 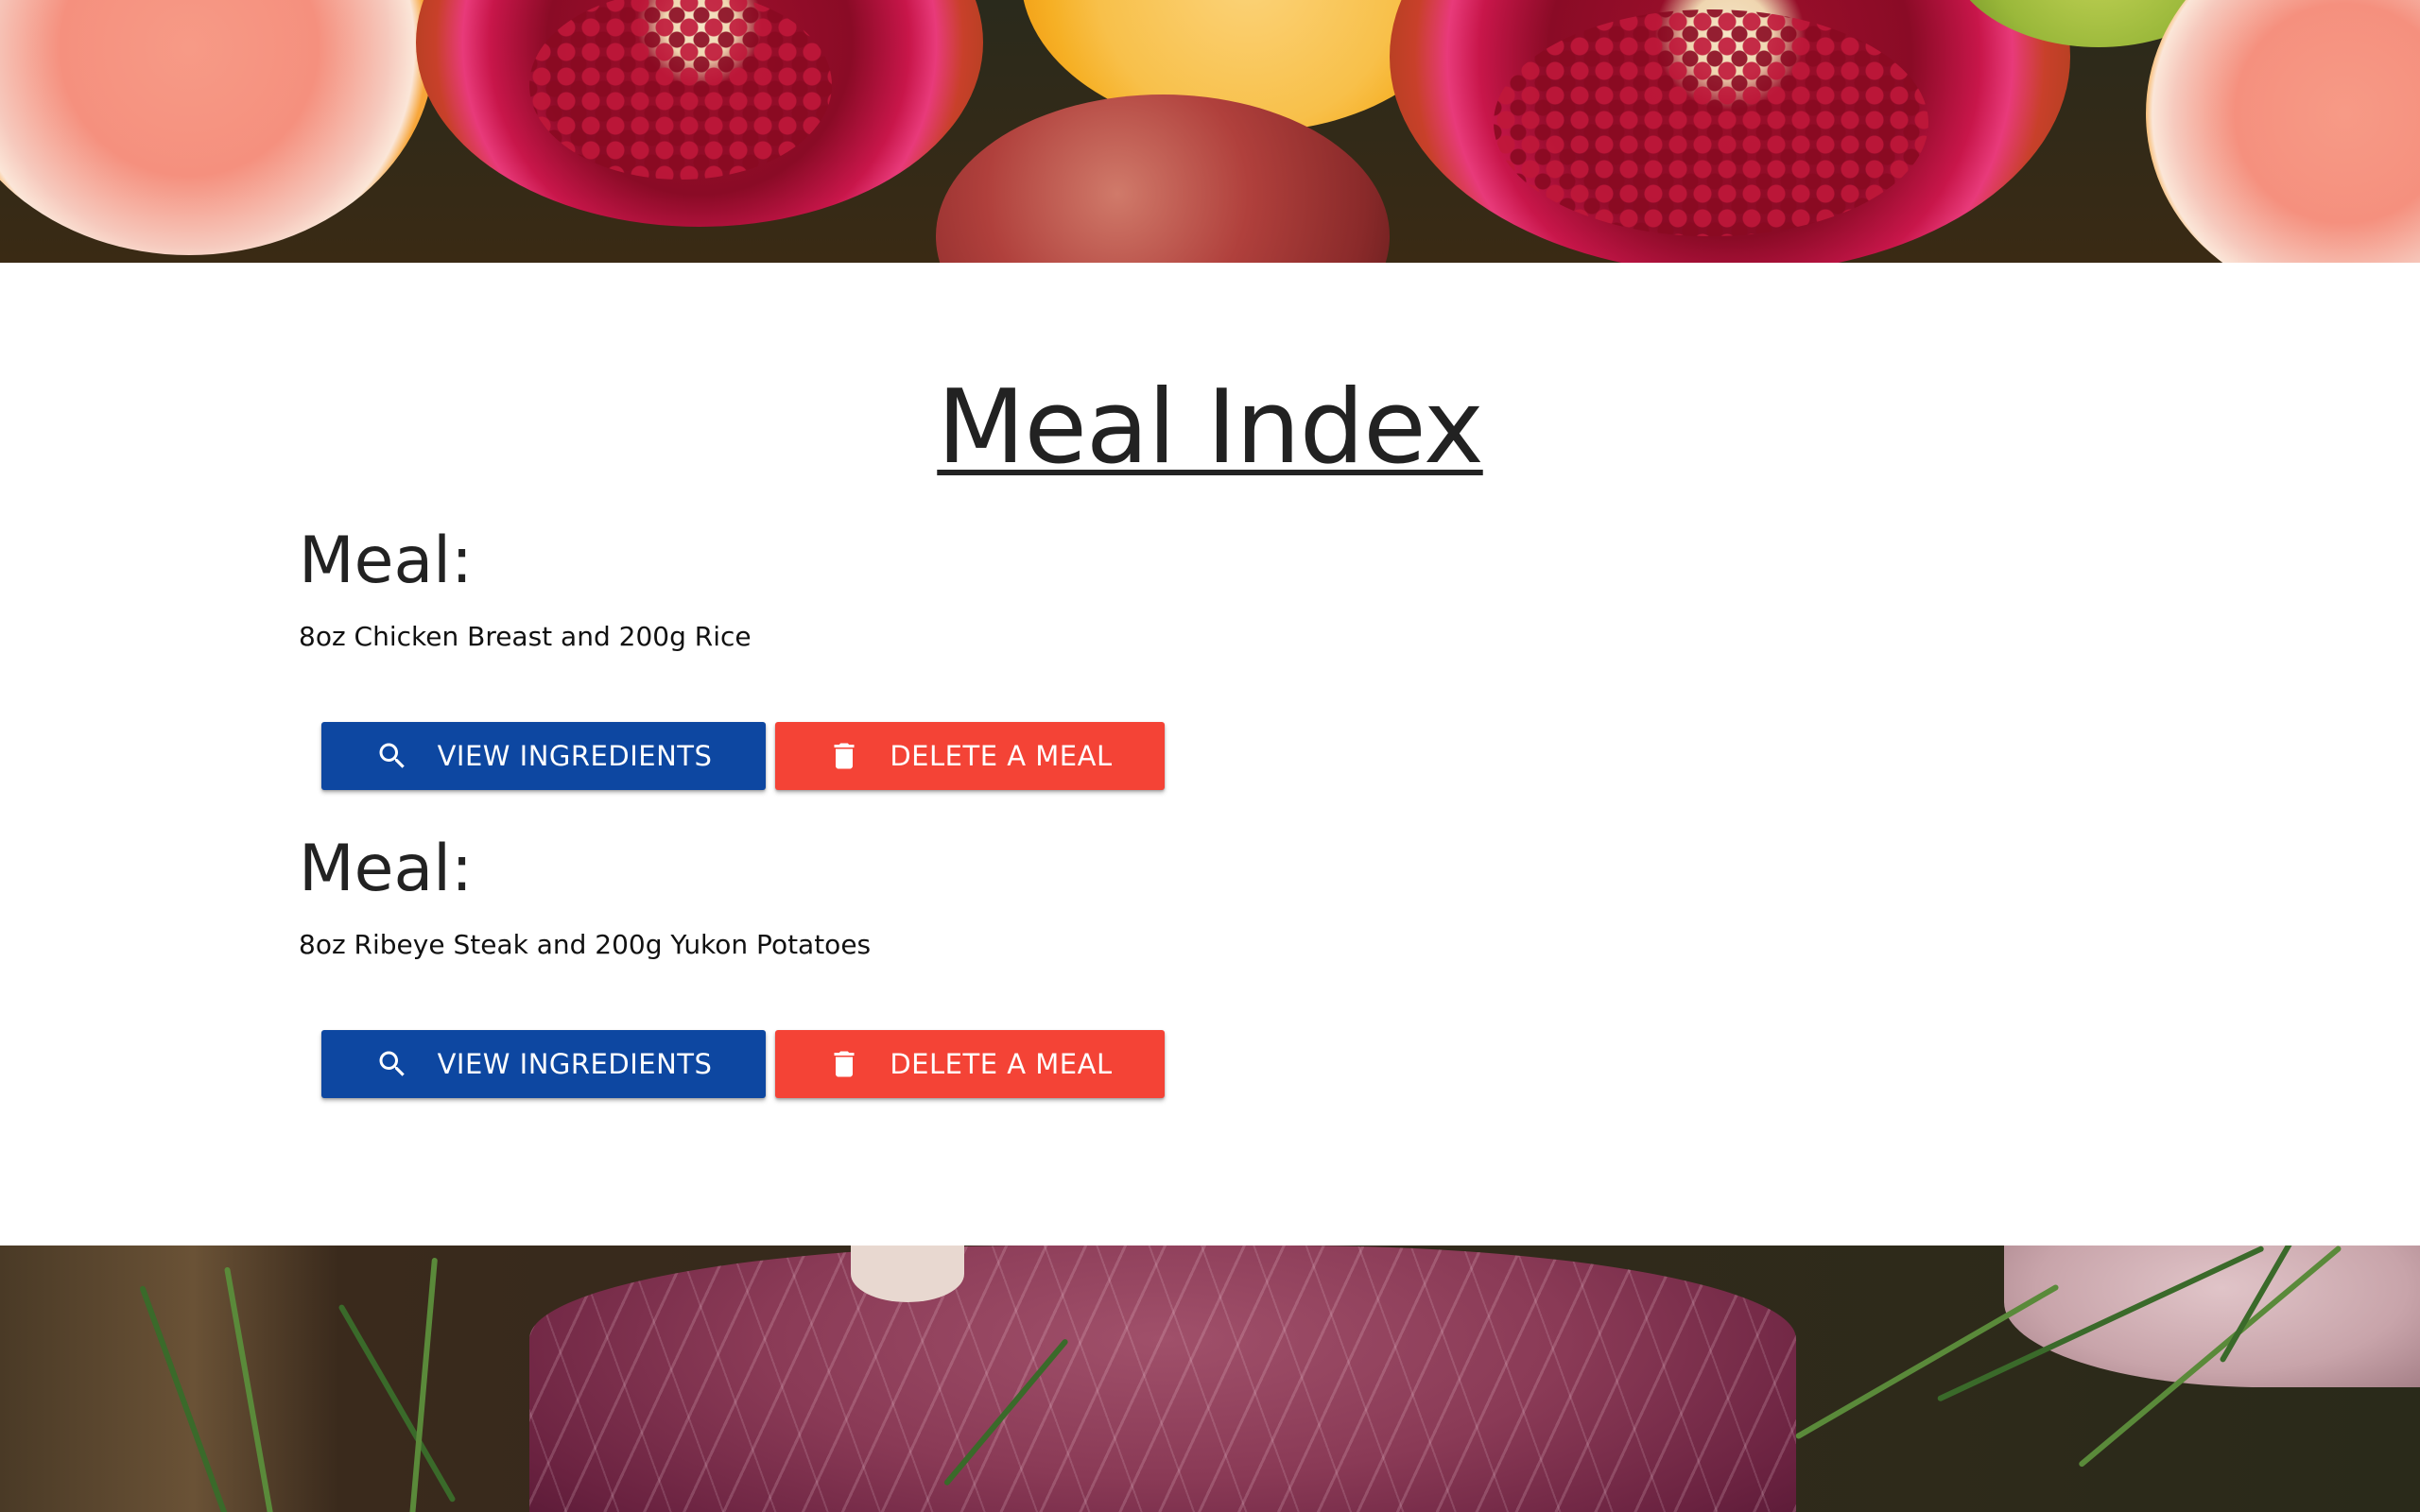 What do you see at coordinates (585, 944) in the screenshot?
I see `meal-description: 8oz Ribeye Steak and 200g Yukon Potatoes` at bounding box center [585, 944].